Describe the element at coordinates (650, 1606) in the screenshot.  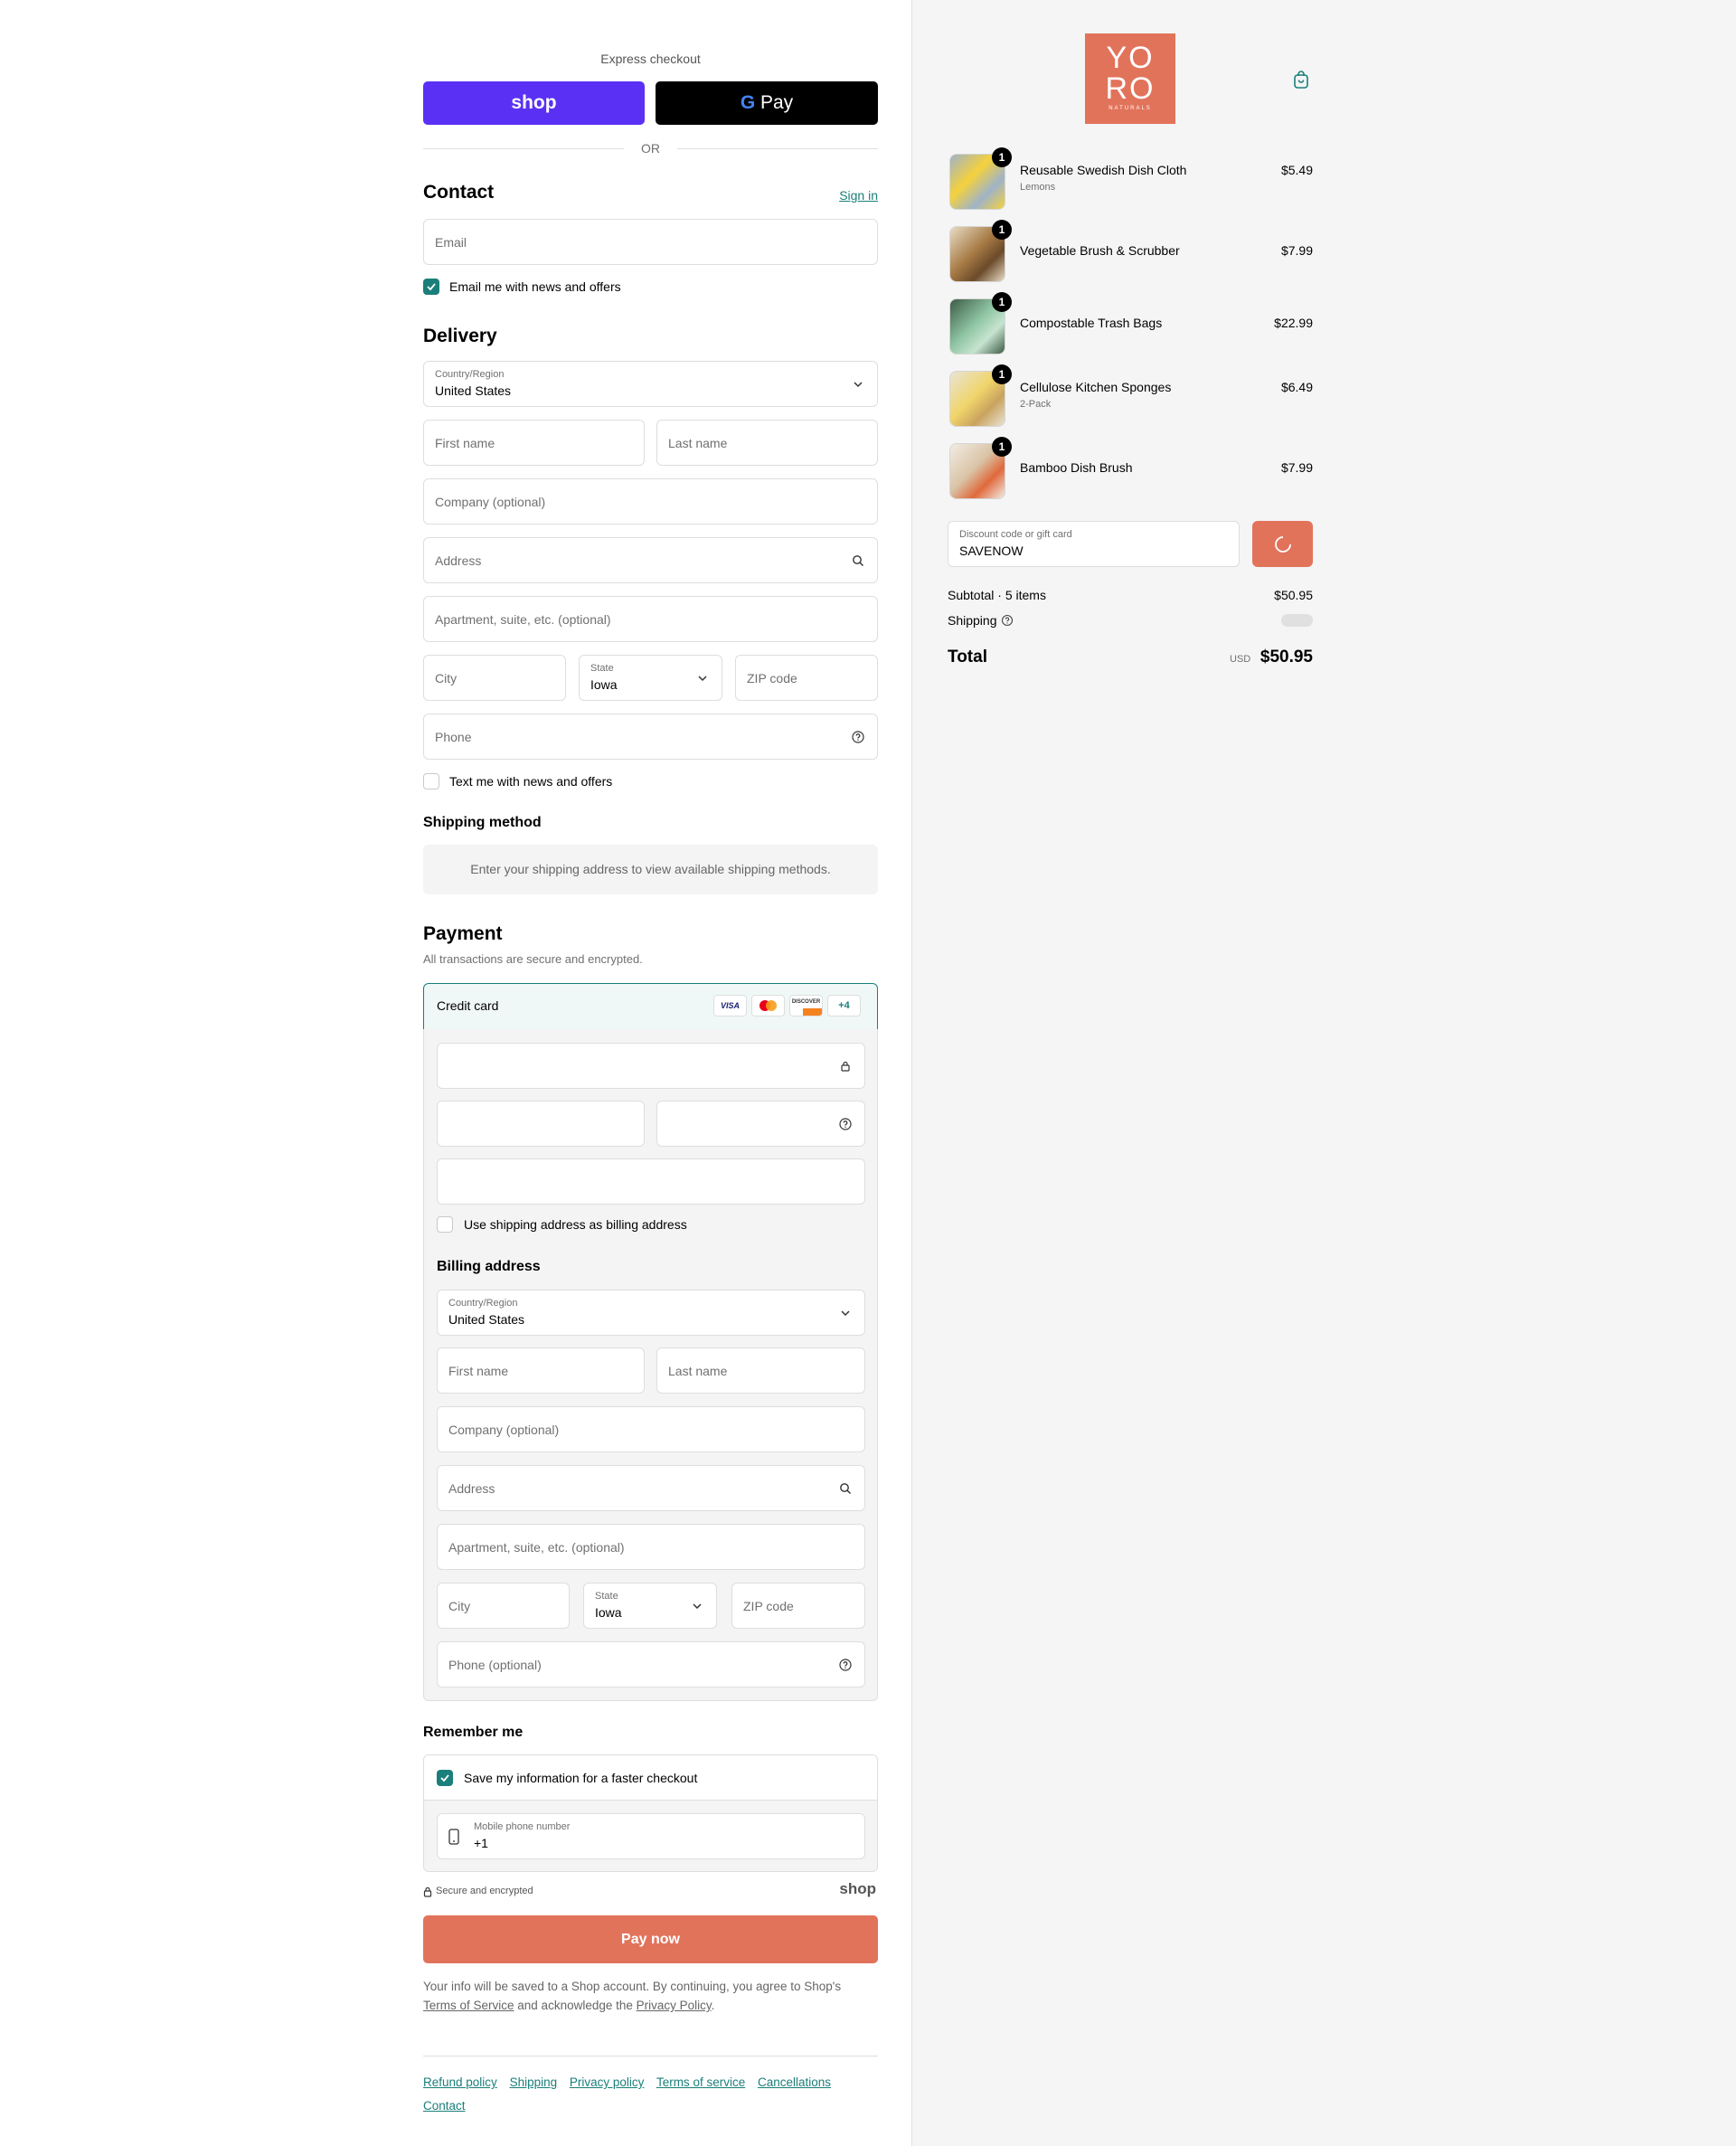
I see `billing-state-select: State Iowa` at that location.